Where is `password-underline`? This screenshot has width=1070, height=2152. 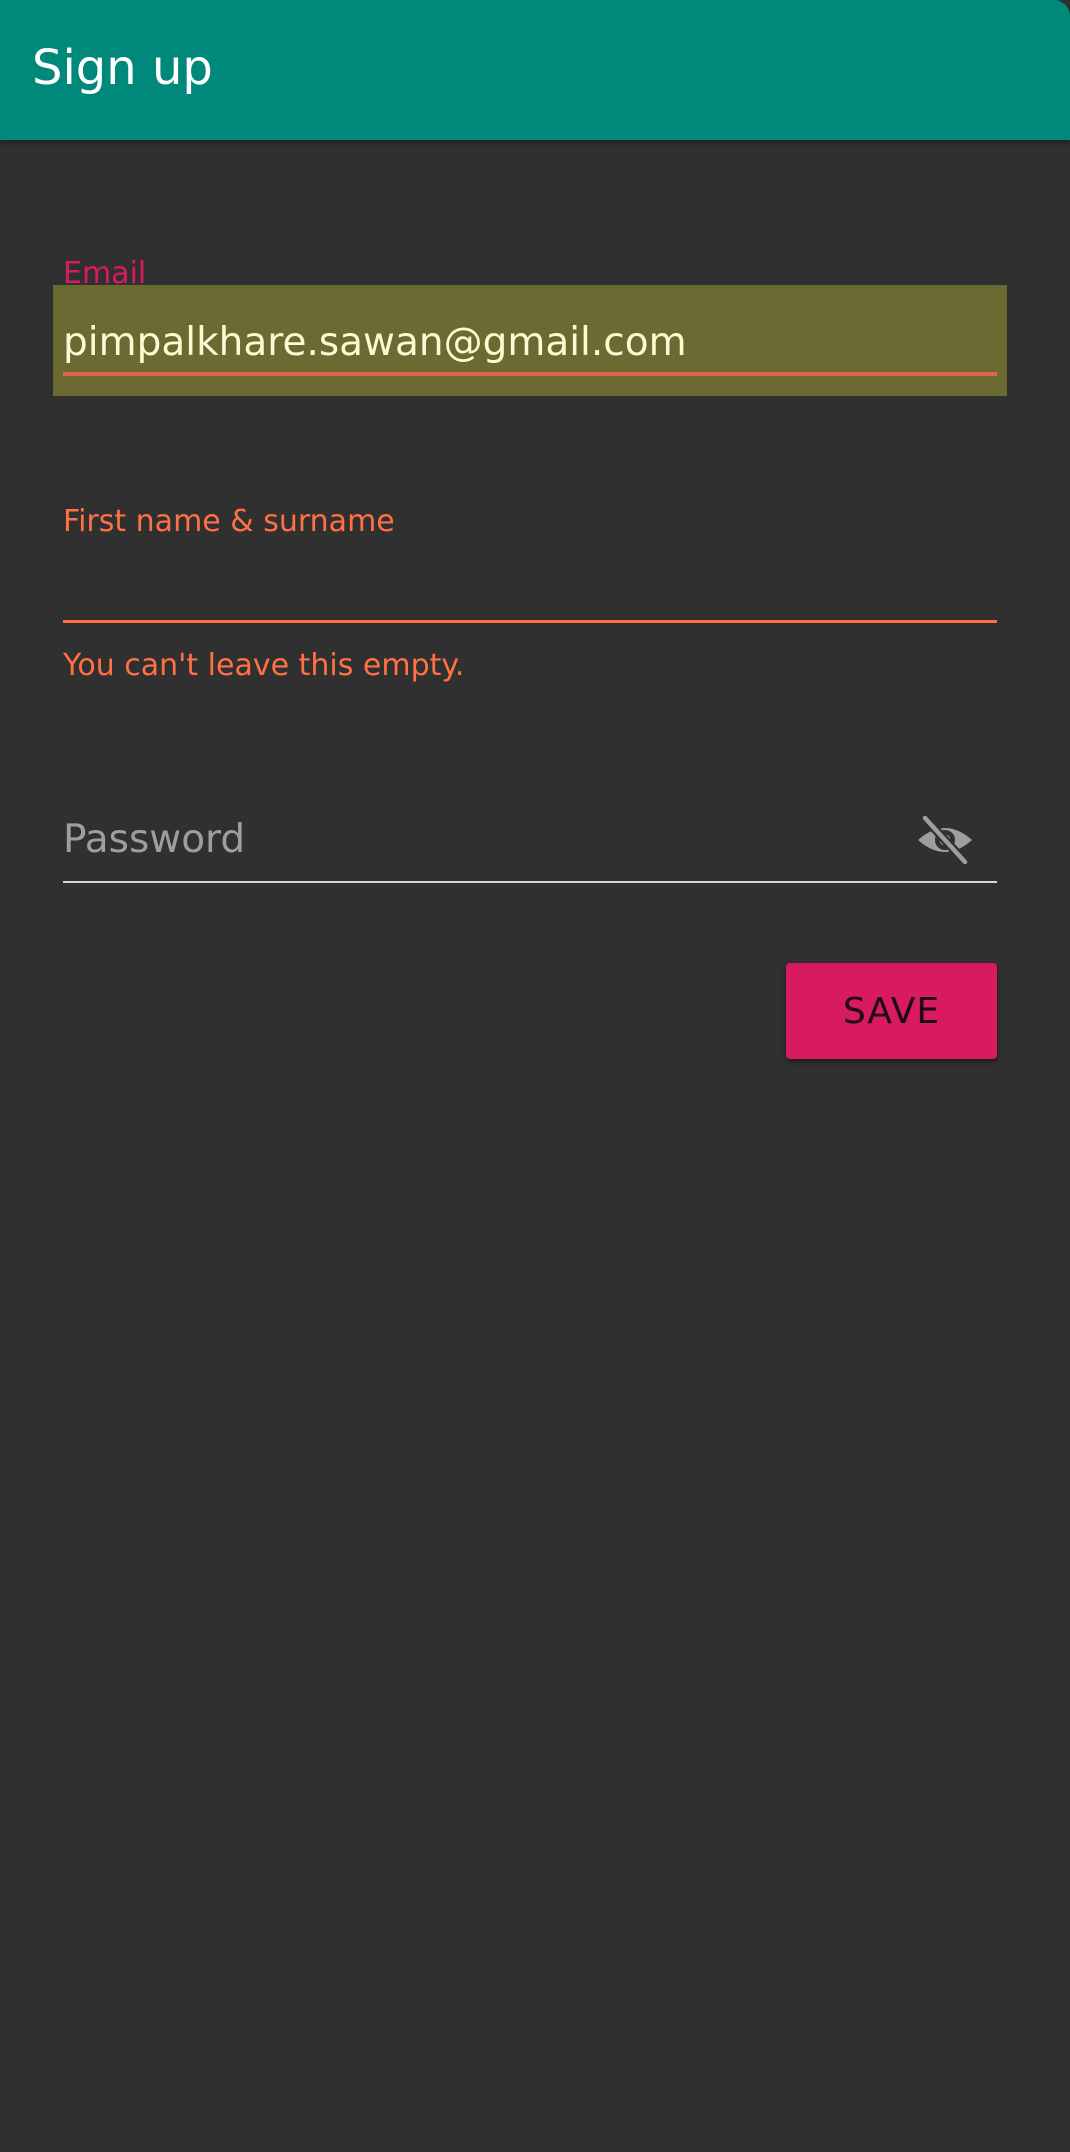
password-underline is located at coordinates (530, 882).